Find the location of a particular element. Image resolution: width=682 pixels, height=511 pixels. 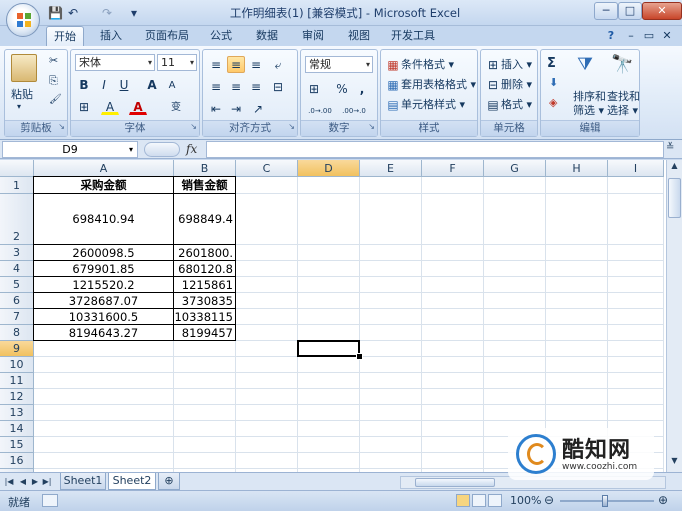

cell-h2 is located at coordinates (577, 219).